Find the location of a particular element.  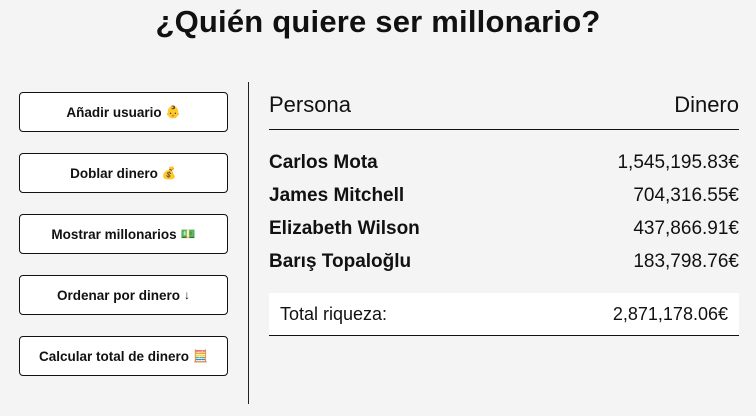

money-bag-icon: 💰 is located at coordinates (169, 173).